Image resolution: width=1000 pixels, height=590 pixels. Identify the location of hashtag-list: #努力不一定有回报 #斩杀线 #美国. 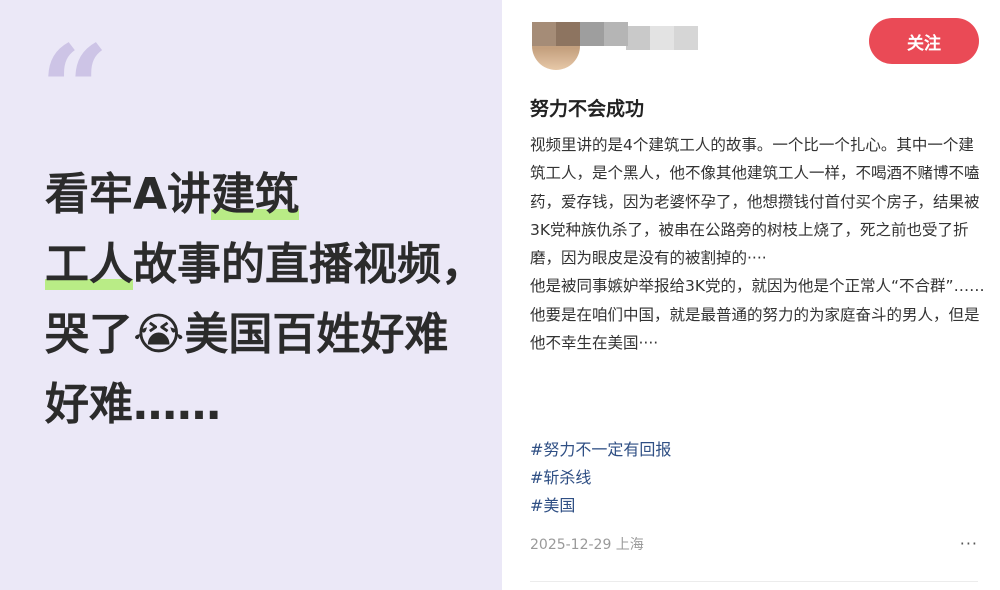
(600, 478).